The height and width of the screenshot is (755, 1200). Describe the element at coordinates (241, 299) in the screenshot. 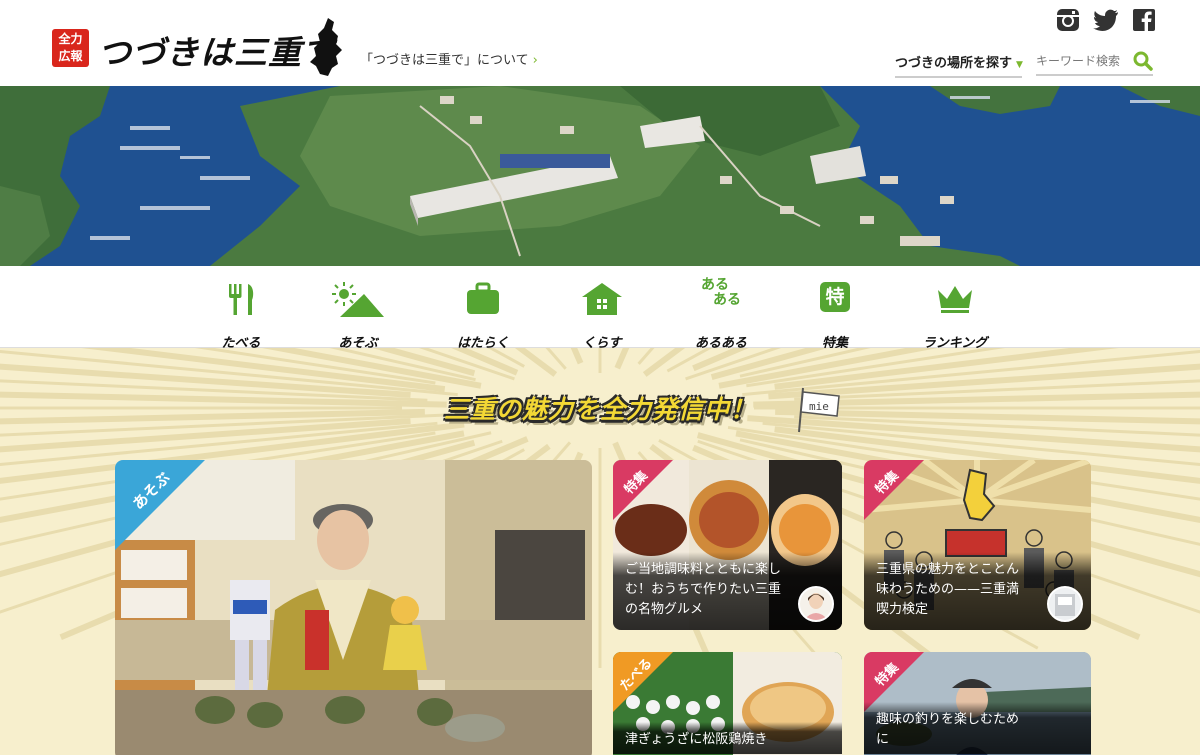

I see `fork-knife-icon` at that location.